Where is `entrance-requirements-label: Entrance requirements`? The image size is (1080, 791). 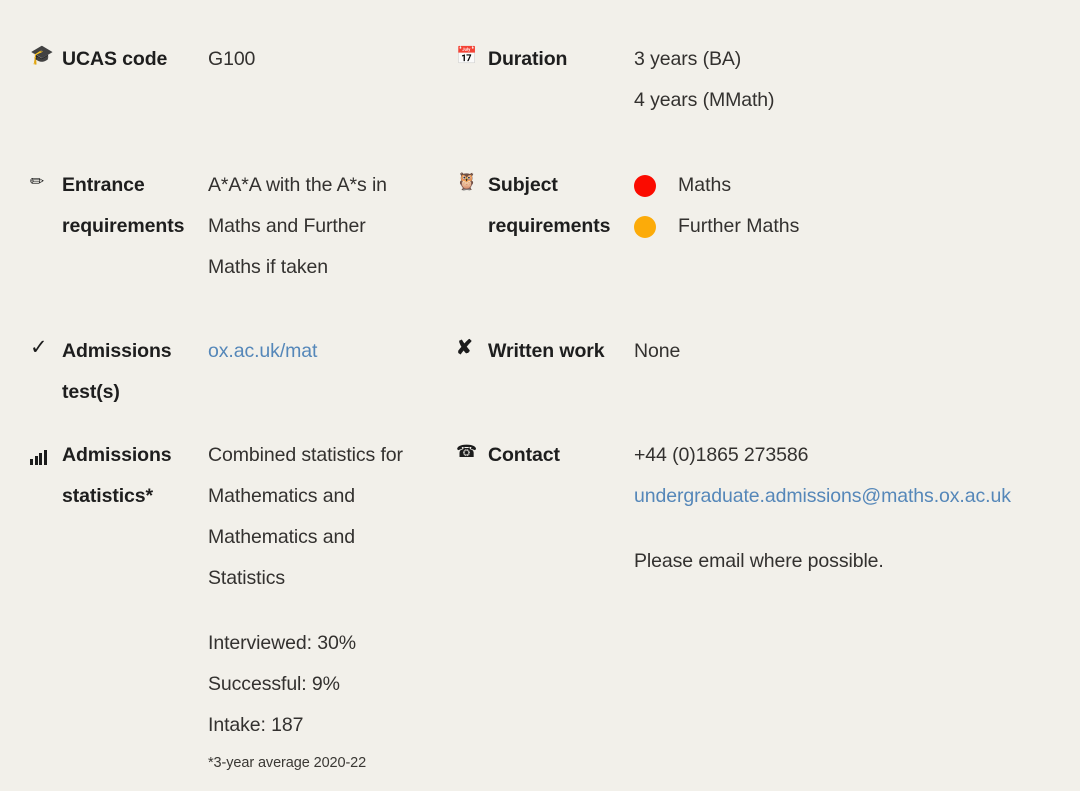 entrance-requirements-label: Entrance requirements is located at coordinates (135, 206).